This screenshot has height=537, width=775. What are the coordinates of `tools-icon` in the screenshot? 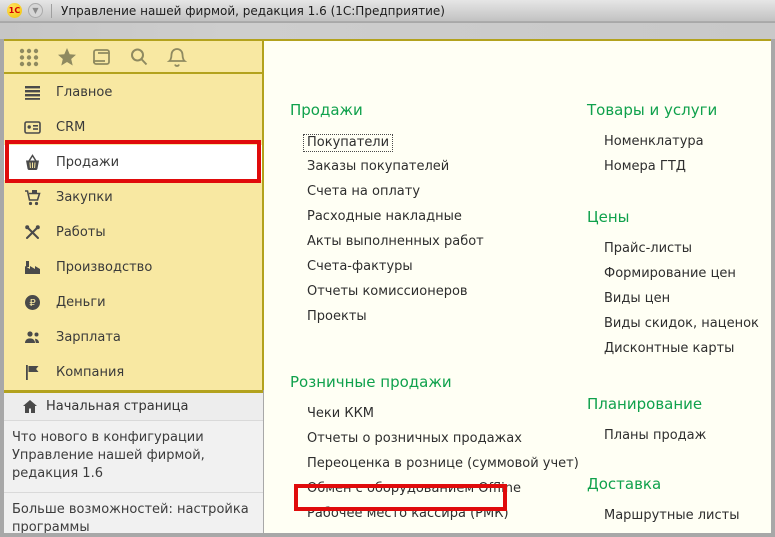 It's located at (32, 232).